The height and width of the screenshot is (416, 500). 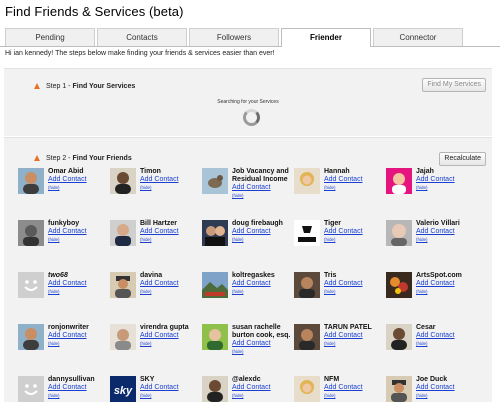 What do you see at coordinates (50, 37) in the screenshot?
I see `tab-pending: Pending` at bounding box center [50, 37].